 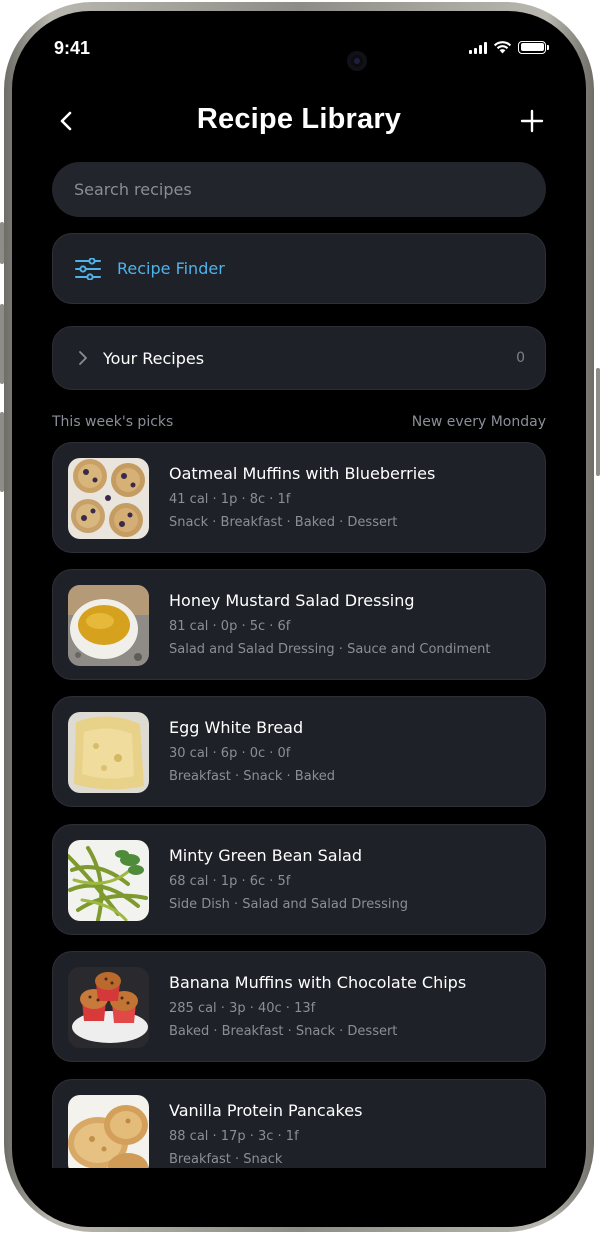 What do you see at coordinates (171, 268) in the screenshot?
I see `recipe-finder-label: Recipe Finder` at bounding box center [171, 268].